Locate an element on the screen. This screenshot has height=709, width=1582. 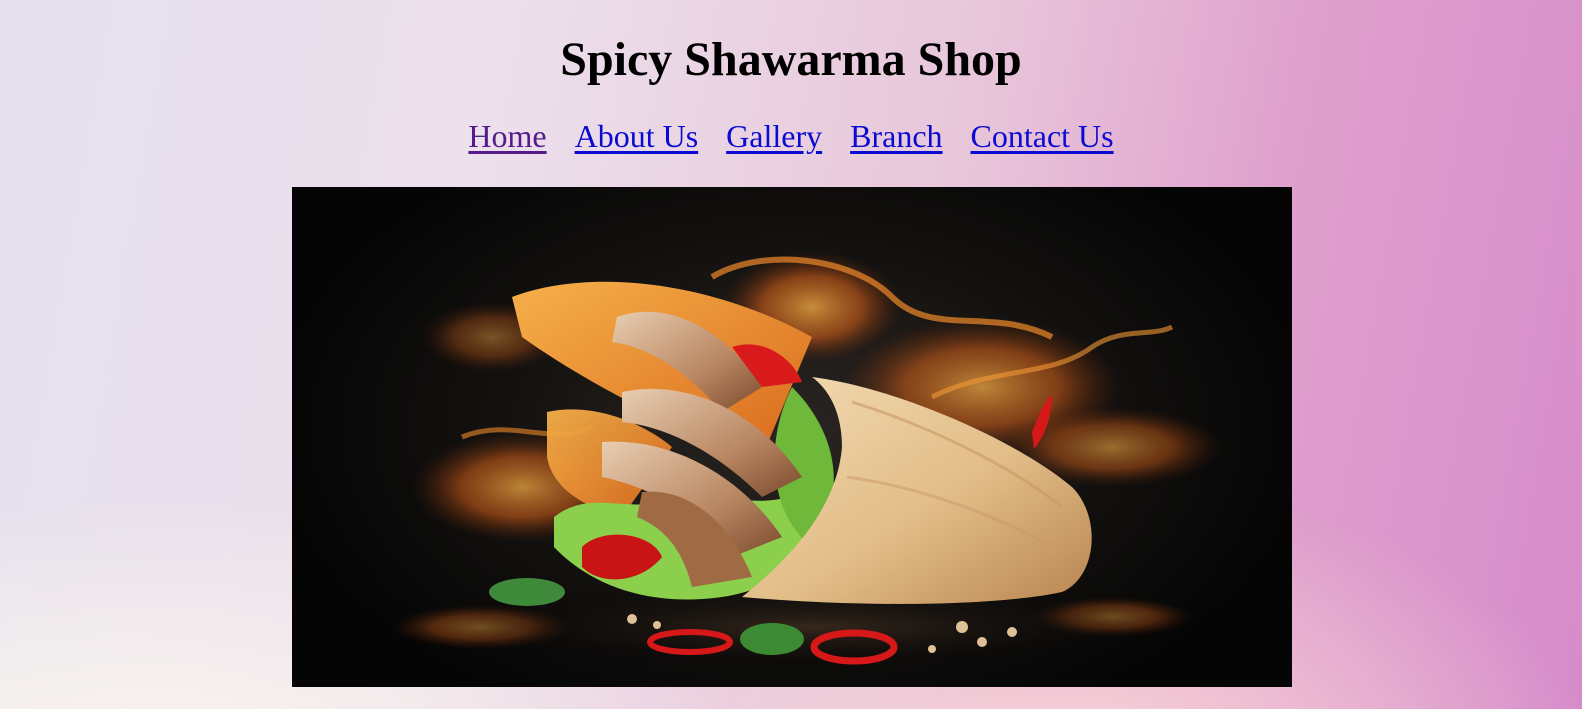
nav-link-about-us: About Us is located at coordinates (637, 136).